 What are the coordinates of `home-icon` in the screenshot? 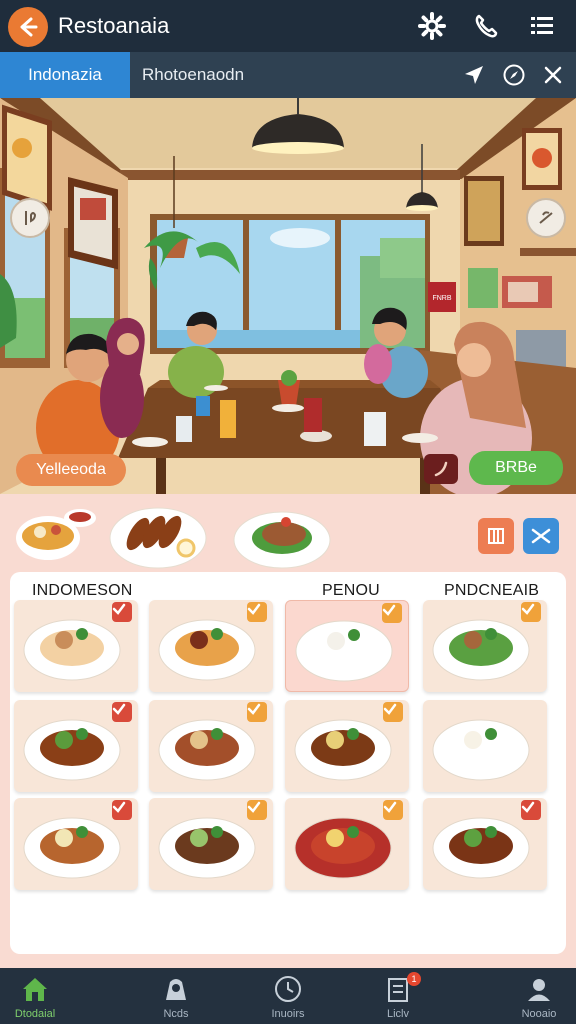 It's located at (35, 989).